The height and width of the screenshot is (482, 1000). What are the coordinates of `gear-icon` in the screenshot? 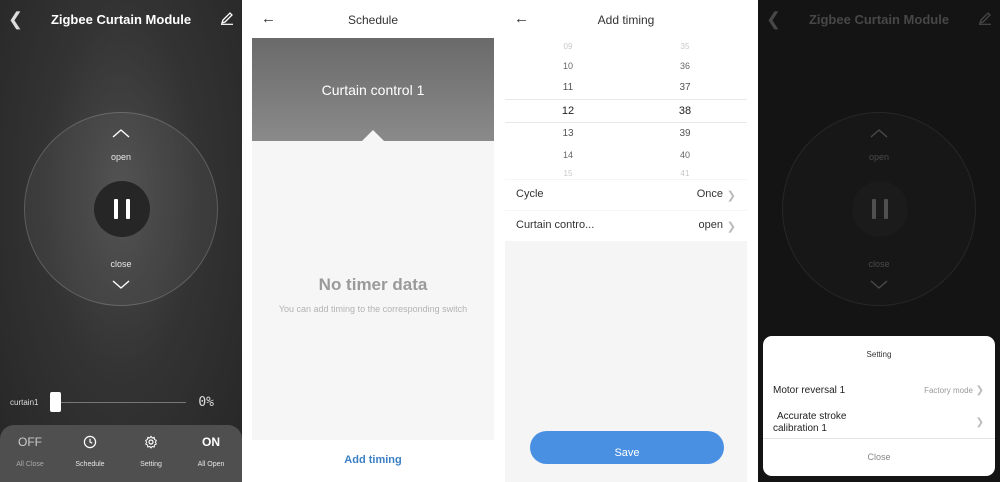 It's located at (151, 444).